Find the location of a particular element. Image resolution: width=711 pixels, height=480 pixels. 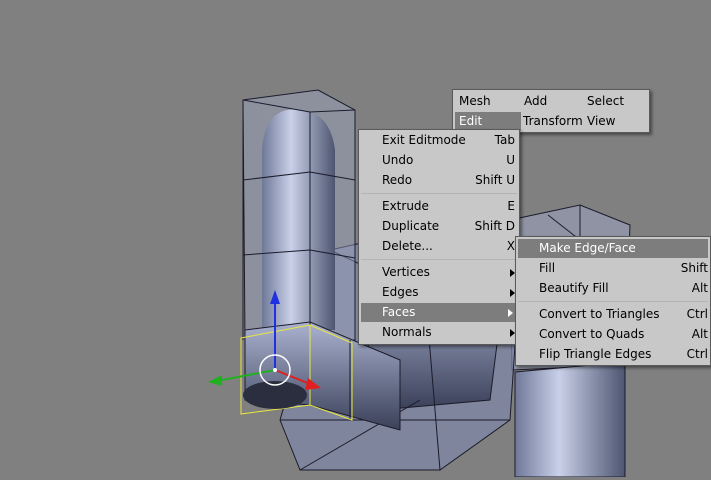

menu-item-shortcut: Tab is located at coordinates (504, 140).